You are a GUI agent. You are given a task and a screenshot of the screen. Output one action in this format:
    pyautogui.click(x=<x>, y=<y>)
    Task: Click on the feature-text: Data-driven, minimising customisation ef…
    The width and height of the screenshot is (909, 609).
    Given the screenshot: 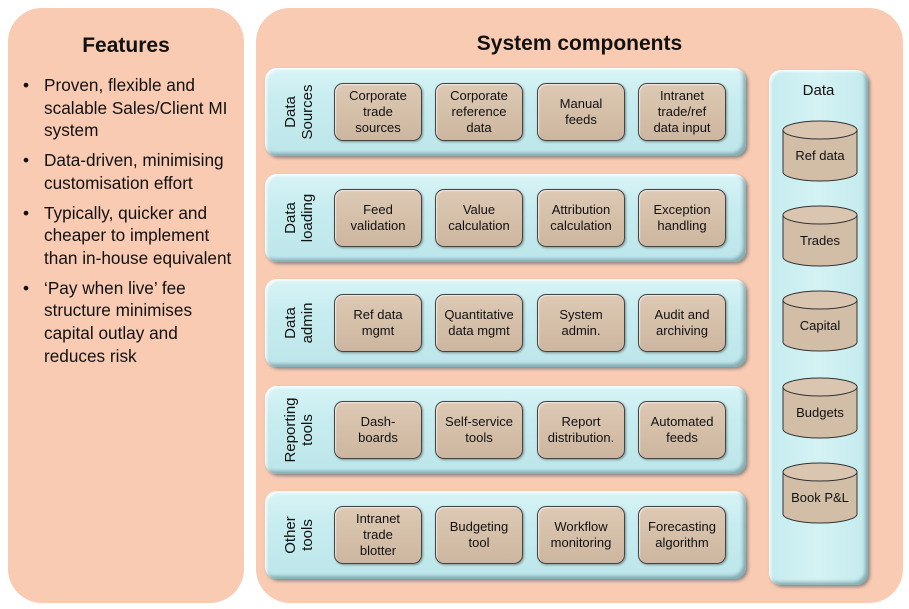 What is the action you would take?
    pyautogui.click(x=134, y=171)
    